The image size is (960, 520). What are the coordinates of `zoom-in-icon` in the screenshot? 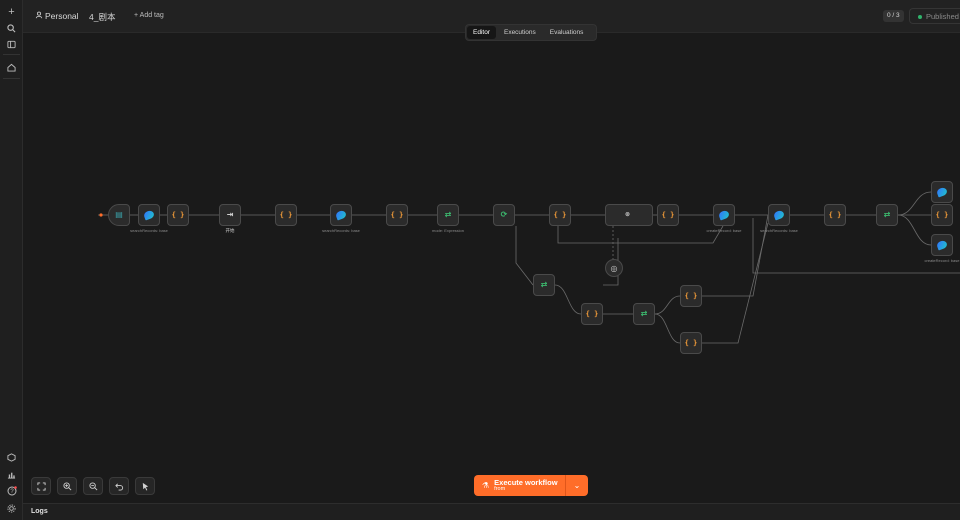 It's located at (67, 486).